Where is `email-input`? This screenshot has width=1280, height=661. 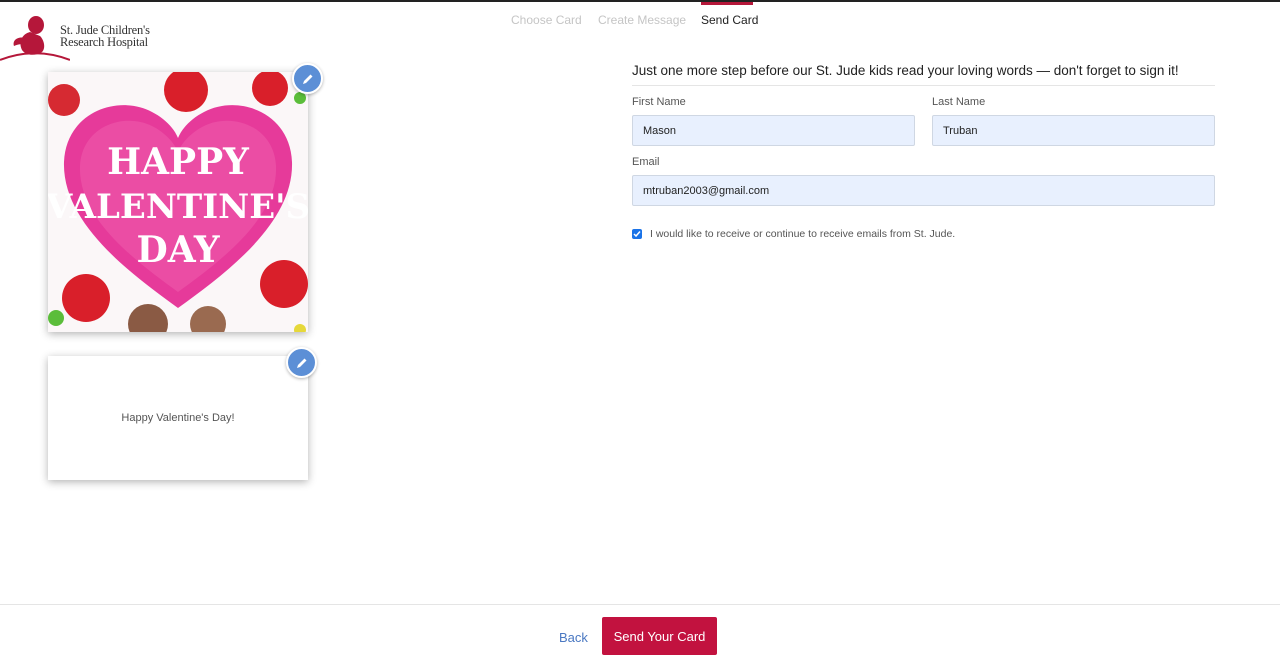 email-input is located at coordinates (923, 190).